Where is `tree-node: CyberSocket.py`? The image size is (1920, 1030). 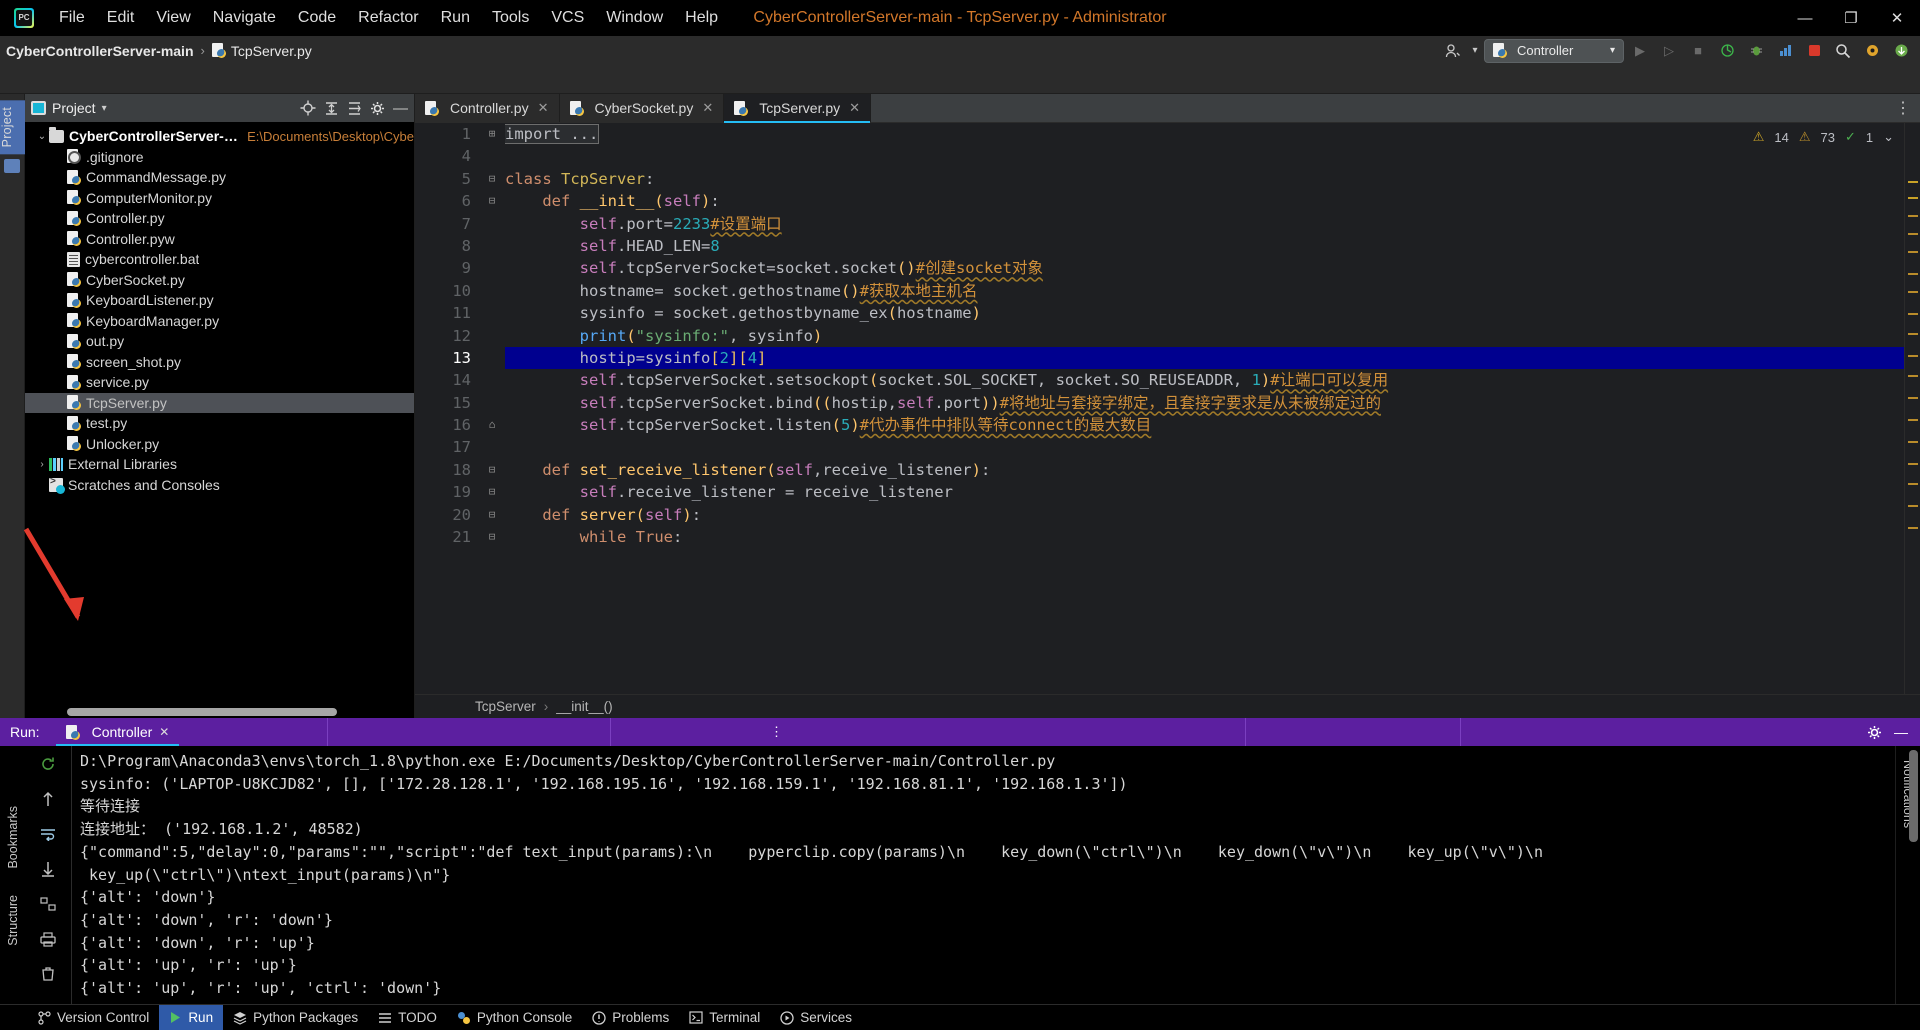
tree-node: CyberSocket.py is located at coordinates (219, 280).